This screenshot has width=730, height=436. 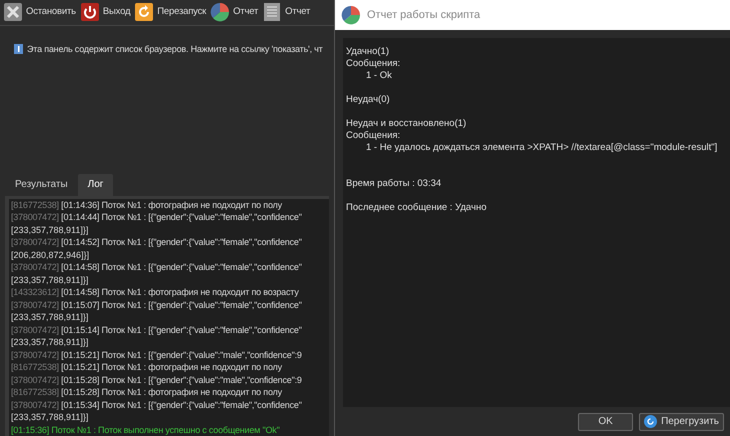 I want to click on tab: Лог, so click(x=96, y=185).